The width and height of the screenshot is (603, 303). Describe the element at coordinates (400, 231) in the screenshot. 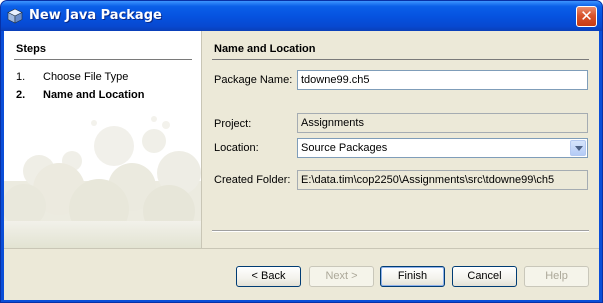

I see `form-divider-highlight` at that location.